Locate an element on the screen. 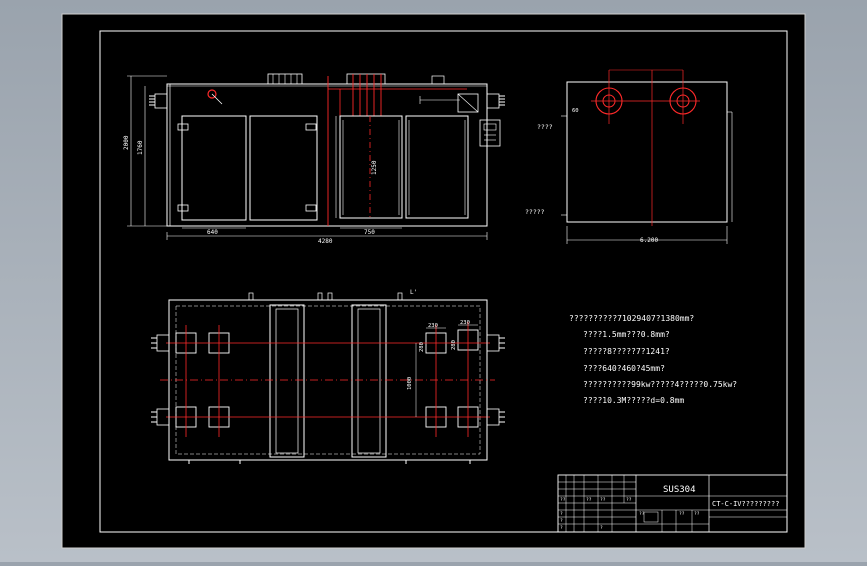  dim-duct-c: 280 is located at coordinates (422, 347).